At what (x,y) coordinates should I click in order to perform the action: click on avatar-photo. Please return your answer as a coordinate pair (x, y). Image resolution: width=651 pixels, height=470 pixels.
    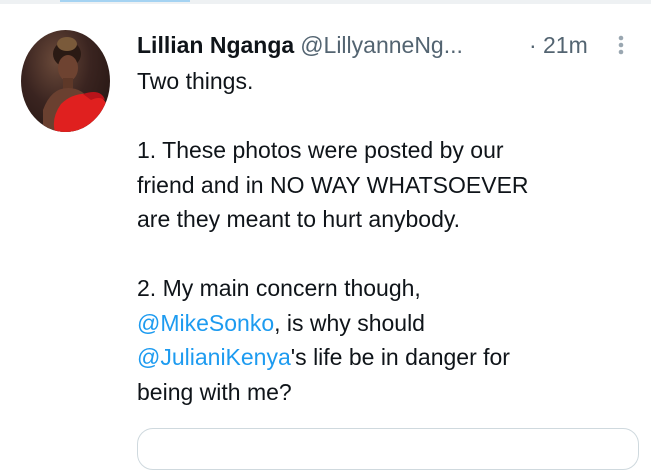
    Looking at the image, I should click on (75, 84).